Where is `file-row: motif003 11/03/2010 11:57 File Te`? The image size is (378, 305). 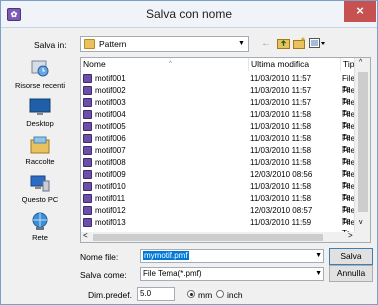 file-row: motif003 11/03/2010 11:57 File Te is located at coordinates (218, 107).